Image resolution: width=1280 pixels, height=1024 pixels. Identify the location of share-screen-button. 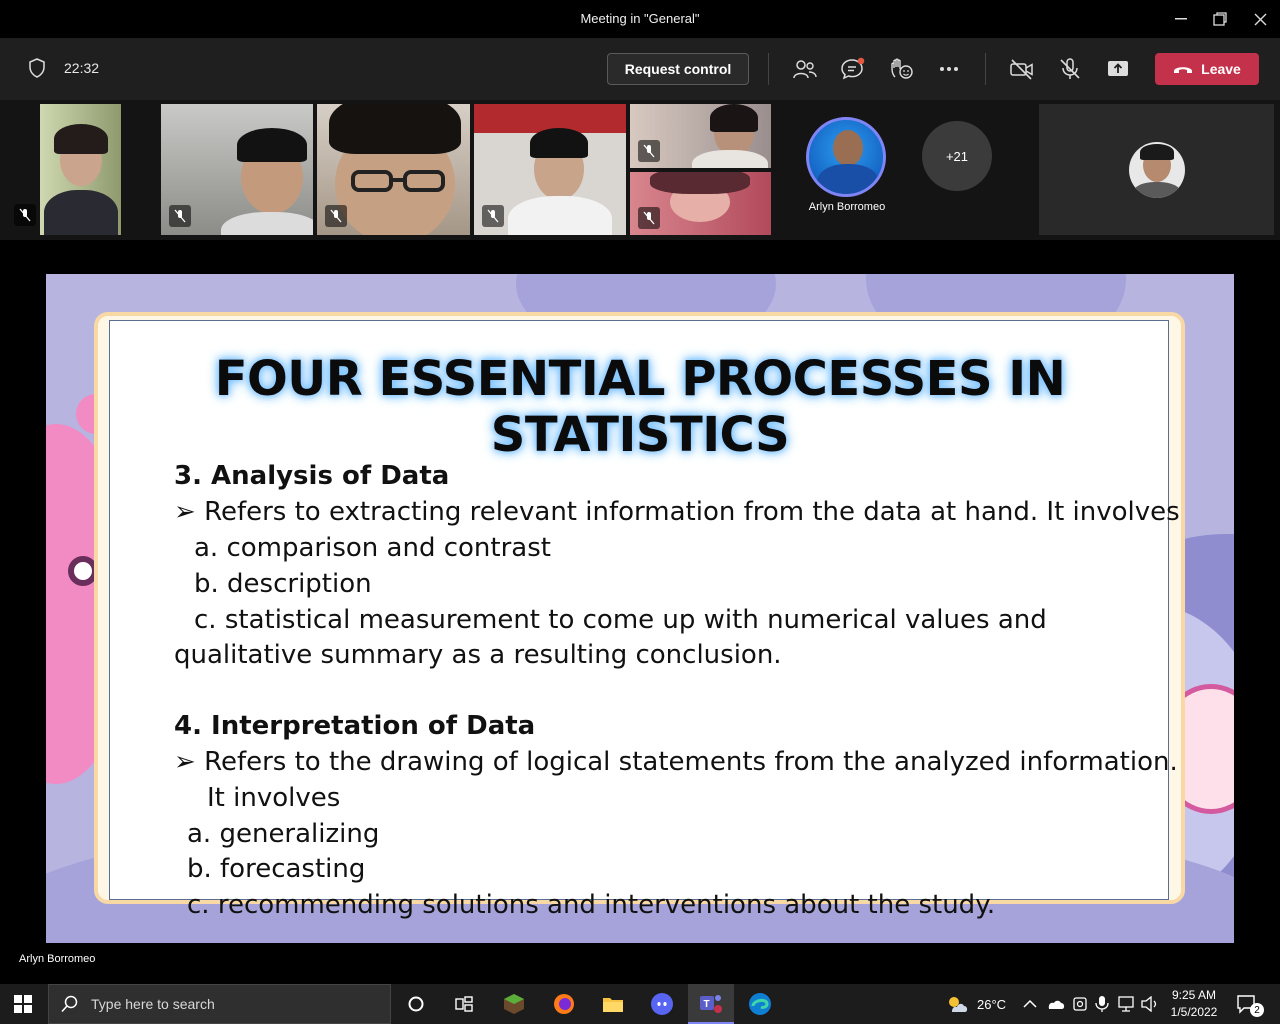
(1118, 69).